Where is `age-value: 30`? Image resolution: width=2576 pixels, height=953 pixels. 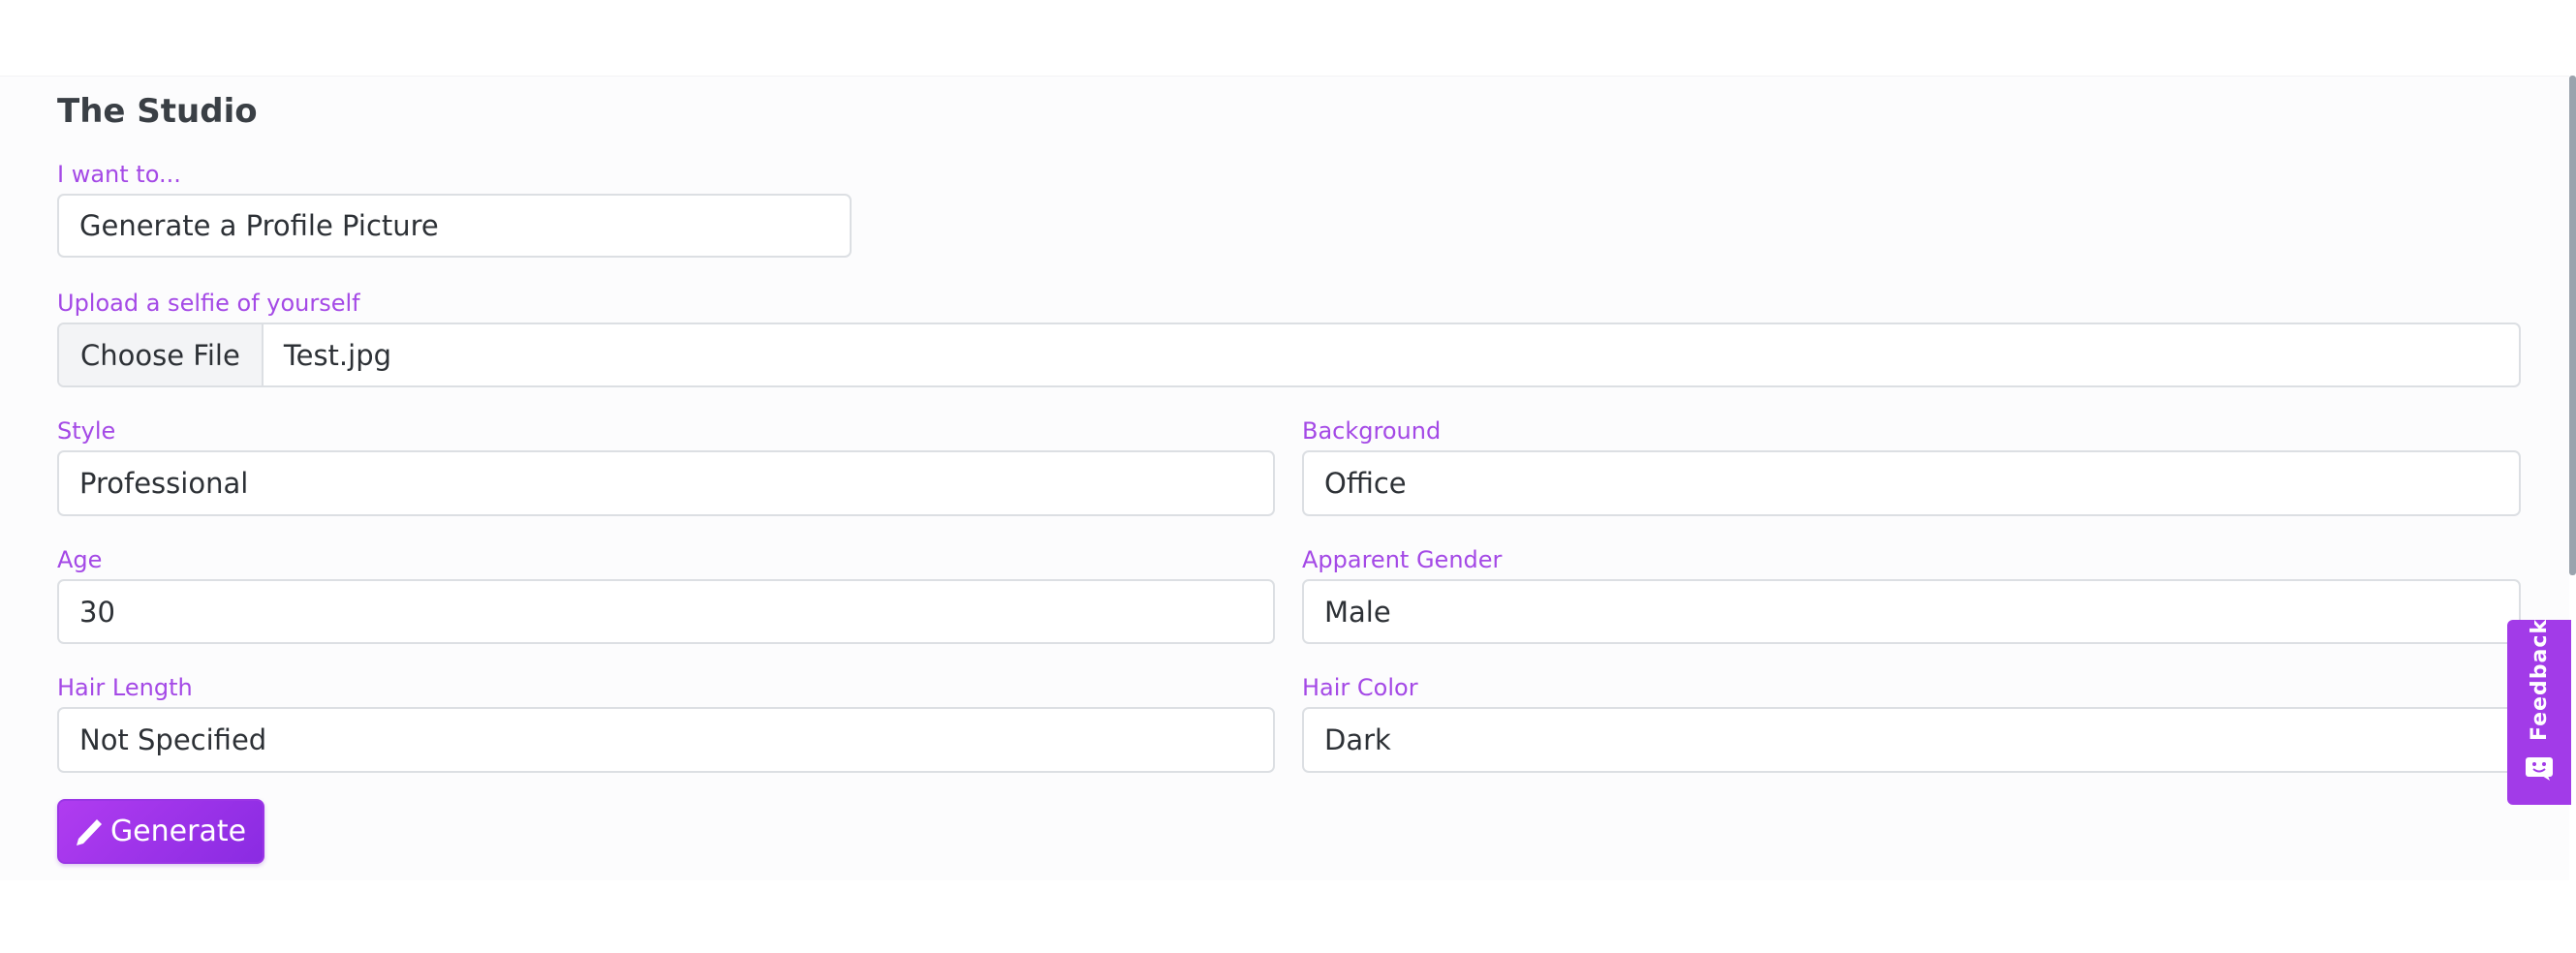 age-value: 30 is located at coordinates (97, 612).